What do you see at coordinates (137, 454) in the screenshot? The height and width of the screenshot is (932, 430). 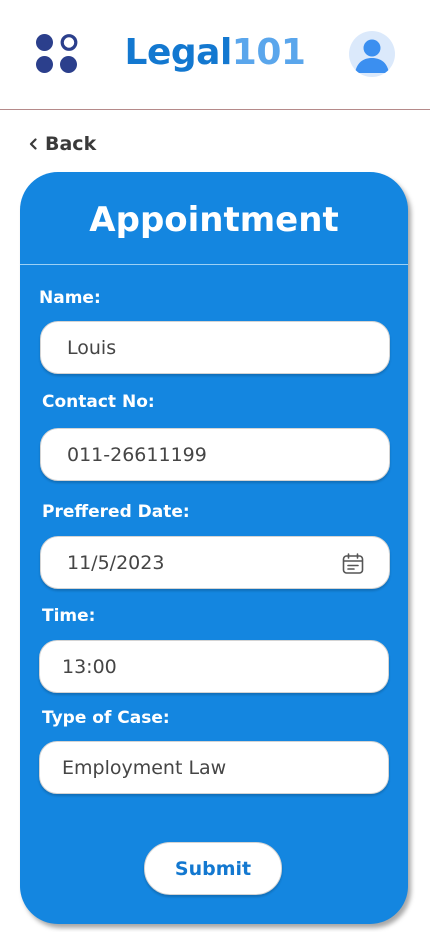 I see `contact-value: 011-26611199` at bounding box center [137, 454].